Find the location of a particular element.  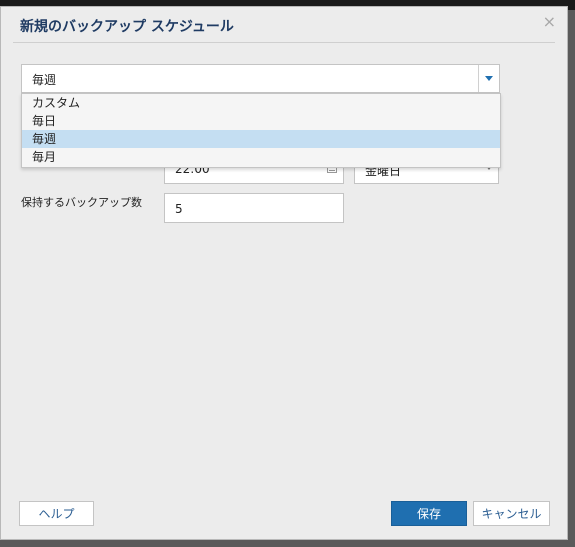

title-divider is located at coordinates (284, 42).